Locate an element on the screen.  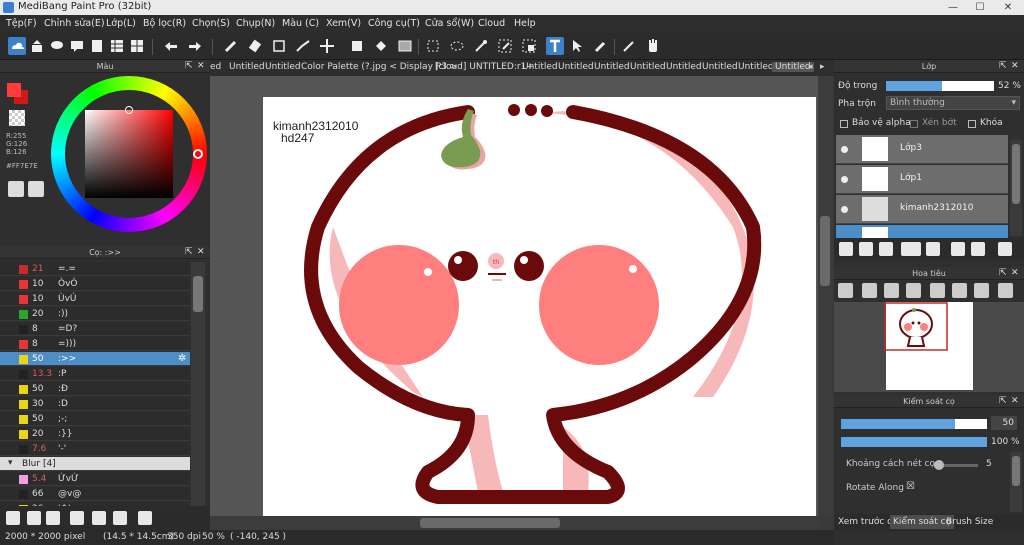
folder-icon is located at coordinates (99, 518).